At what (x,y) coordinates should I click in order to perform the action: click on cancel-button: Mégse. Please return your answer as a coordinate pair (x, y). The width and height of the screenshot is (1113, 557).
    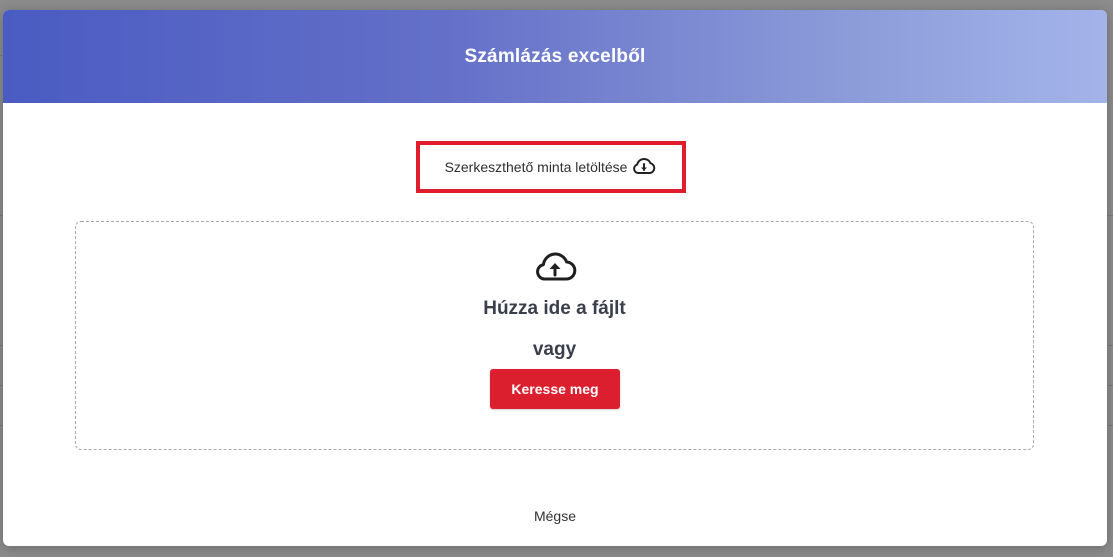
    Looking at the image, I should click on (555, 516).